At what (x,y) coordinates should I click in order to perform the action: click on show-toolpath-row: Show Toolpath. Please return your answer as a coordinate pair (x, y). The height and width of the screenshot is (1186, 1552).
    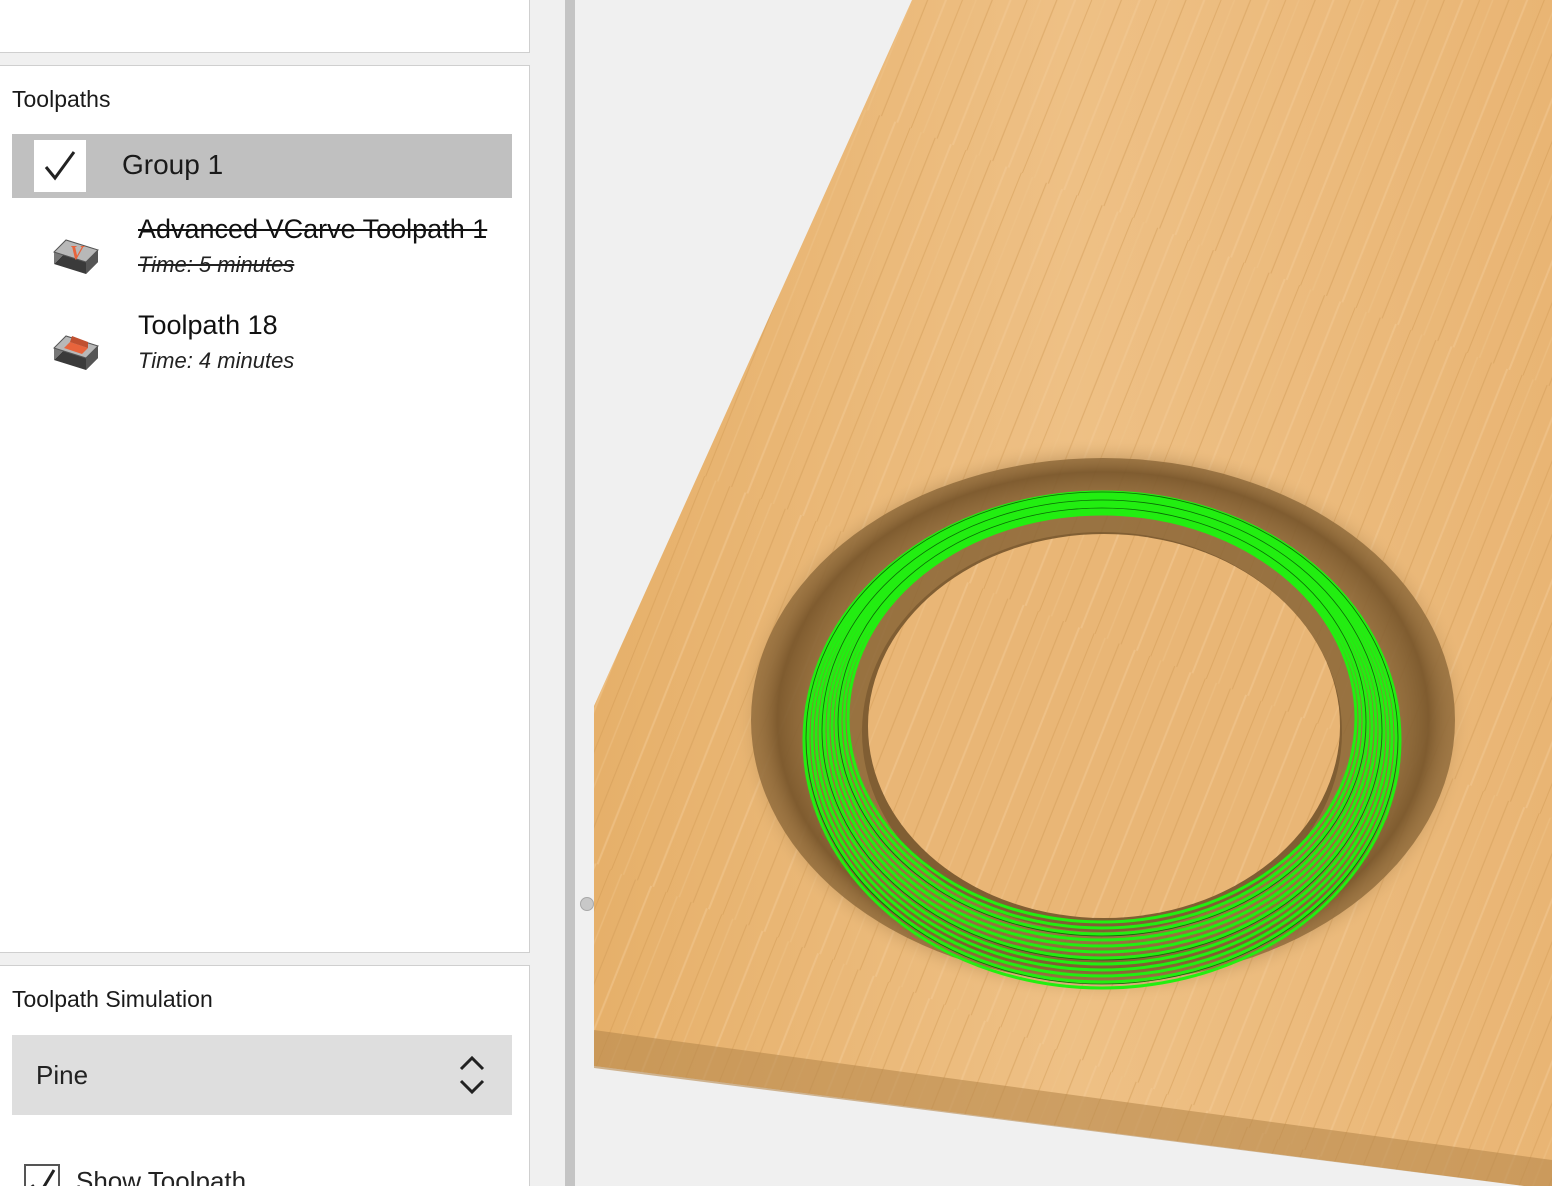
    Looking at the image, I should click on (224, 1175).